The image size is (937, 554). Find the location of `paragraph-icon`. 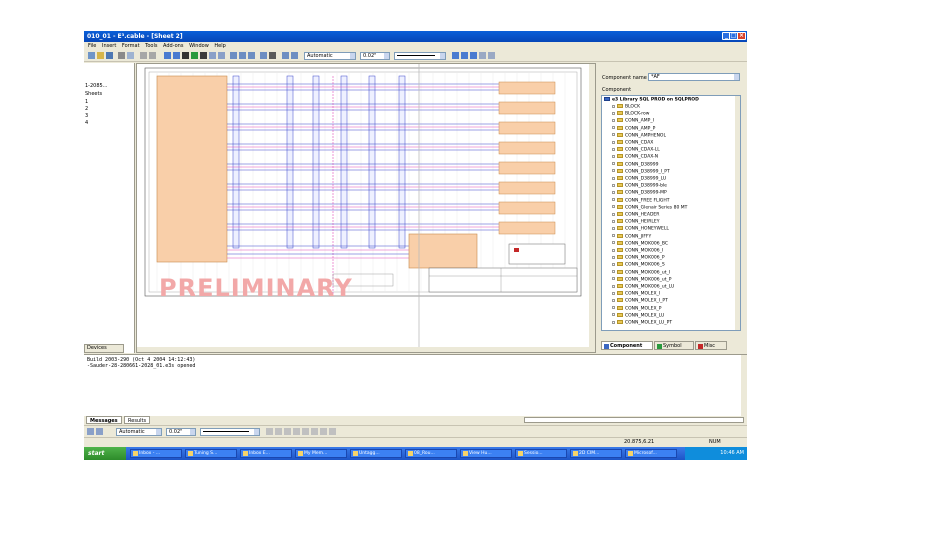

paragraph-icon is located at coordinates (272, 55).